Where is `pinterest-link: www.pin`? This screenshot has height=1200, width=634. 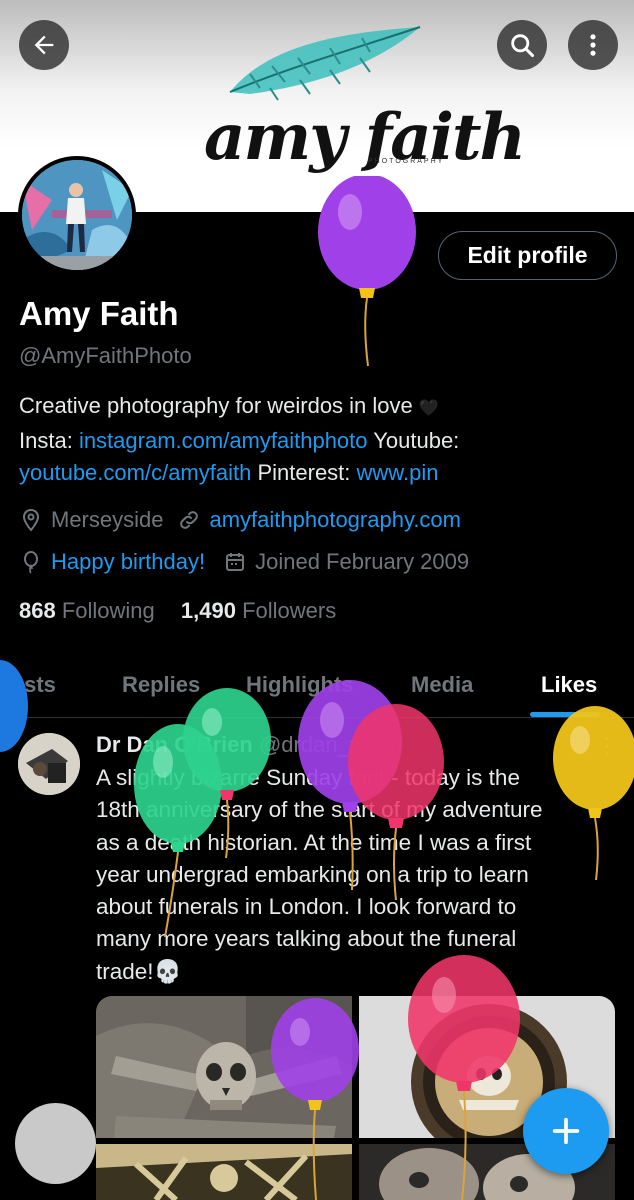
pinterest-link: www.pin is located at coordinates (398, 472).